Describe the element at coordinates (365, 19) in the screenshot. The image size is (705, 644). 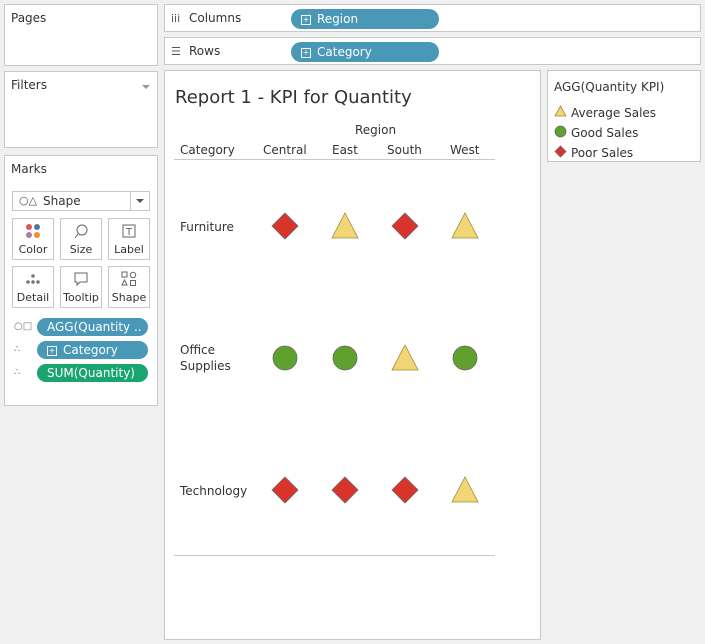
I see `region-pill: + Region` at that location.